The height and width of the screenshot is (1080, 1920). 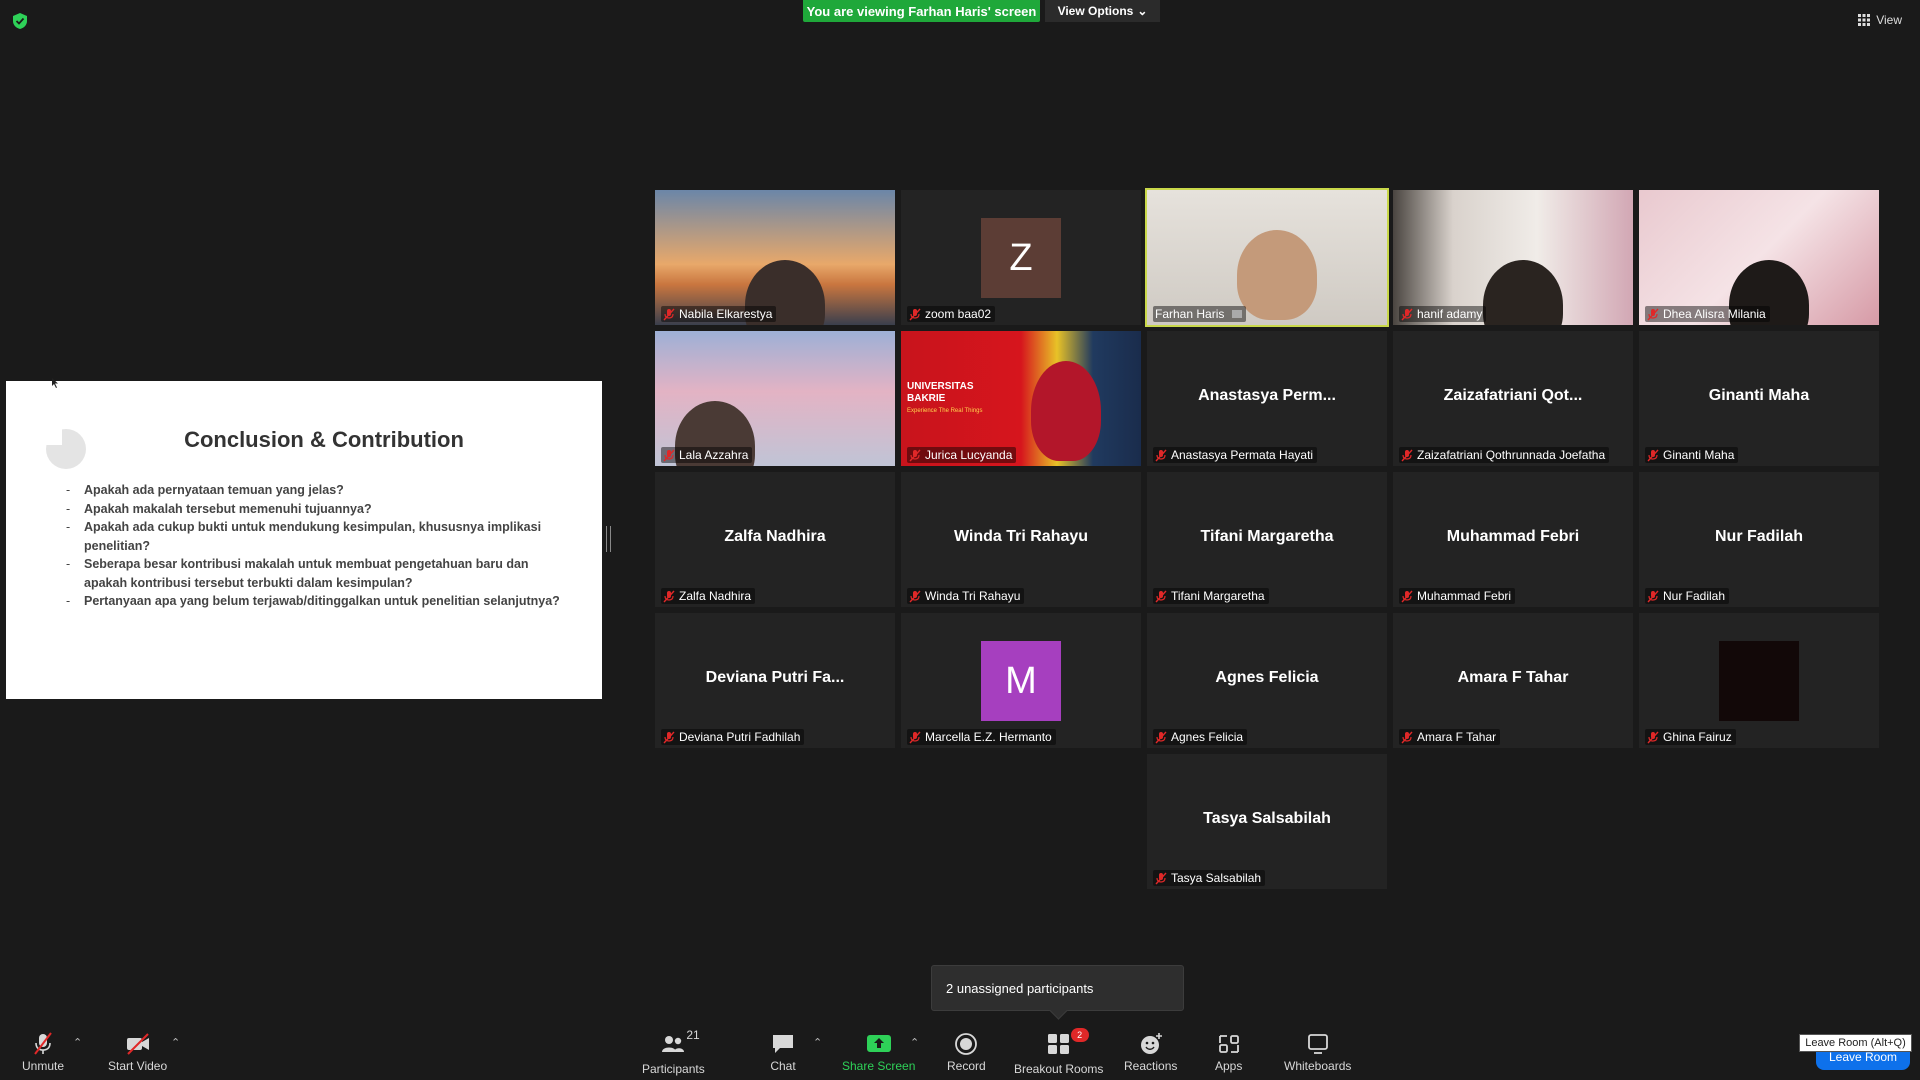 I want to click on participant-display-name: Muhammad Febri, so click(x=1513, y=536).